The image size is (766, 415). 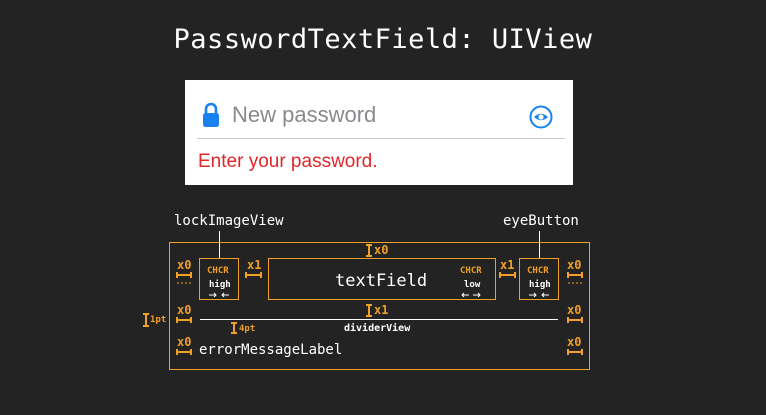 What do you see at coordinates (234, 328) in the screenshot?
I see `error-top-spacing-marker` at bounding box center [234, 328].